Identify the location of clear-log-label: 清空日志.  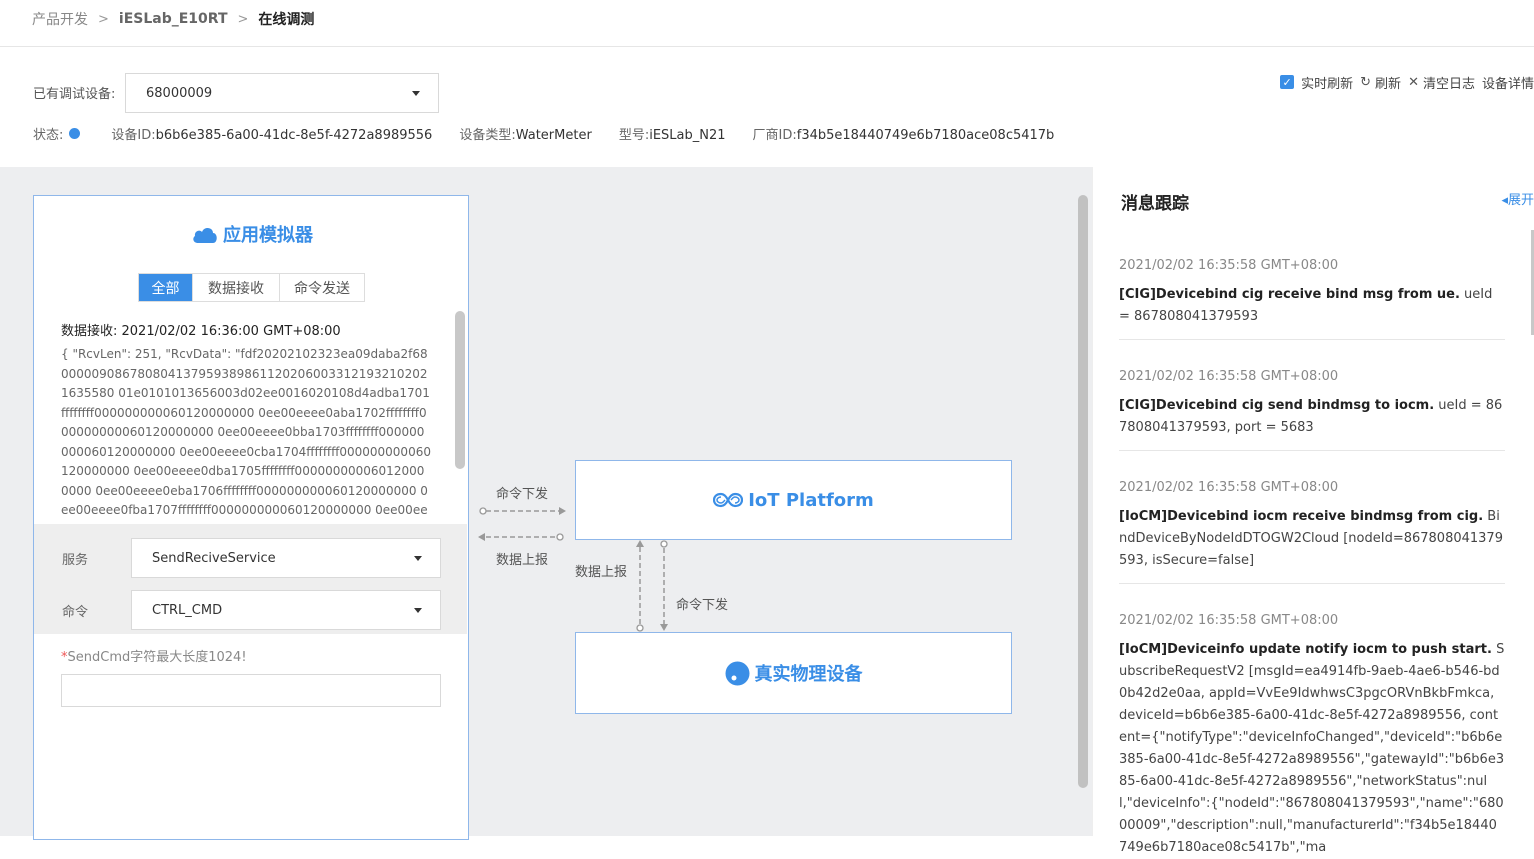
(1448, 84).